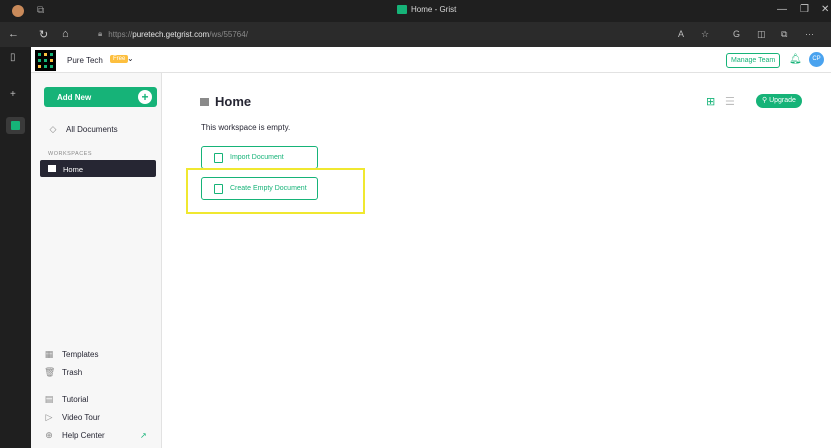  Describe the element at coordinates (119, 59) in the screenshot. I see `plan-badge: Free` at that location.